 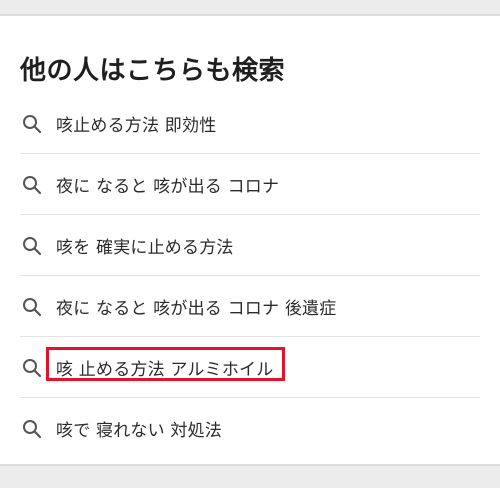 I want to click on related-search-item: 夜に なると 咳が出る コロナ, so click(x=250, y=184).